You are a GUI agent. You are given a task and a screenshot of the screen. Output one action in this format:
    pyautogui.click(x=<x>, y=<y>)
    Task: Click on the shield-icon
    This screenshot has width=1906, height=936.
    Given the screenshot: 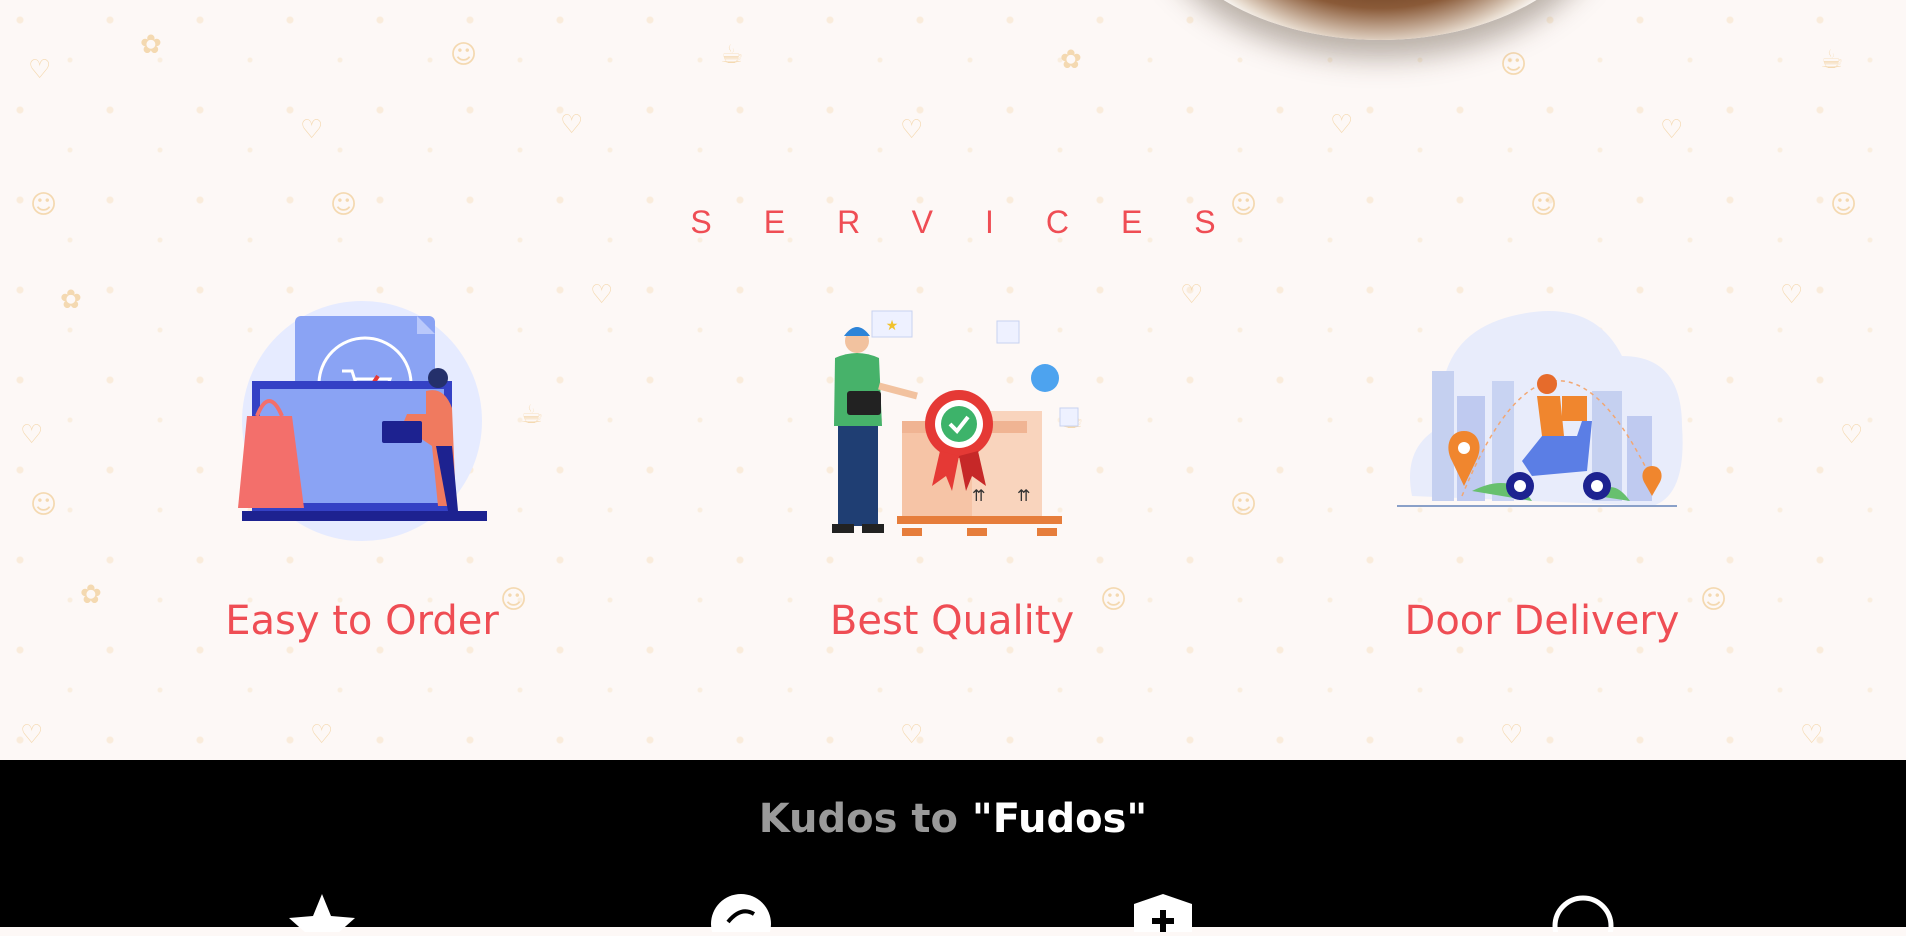 What is the action you would take?
    pyautogui.click(x=1163, y=912)
    